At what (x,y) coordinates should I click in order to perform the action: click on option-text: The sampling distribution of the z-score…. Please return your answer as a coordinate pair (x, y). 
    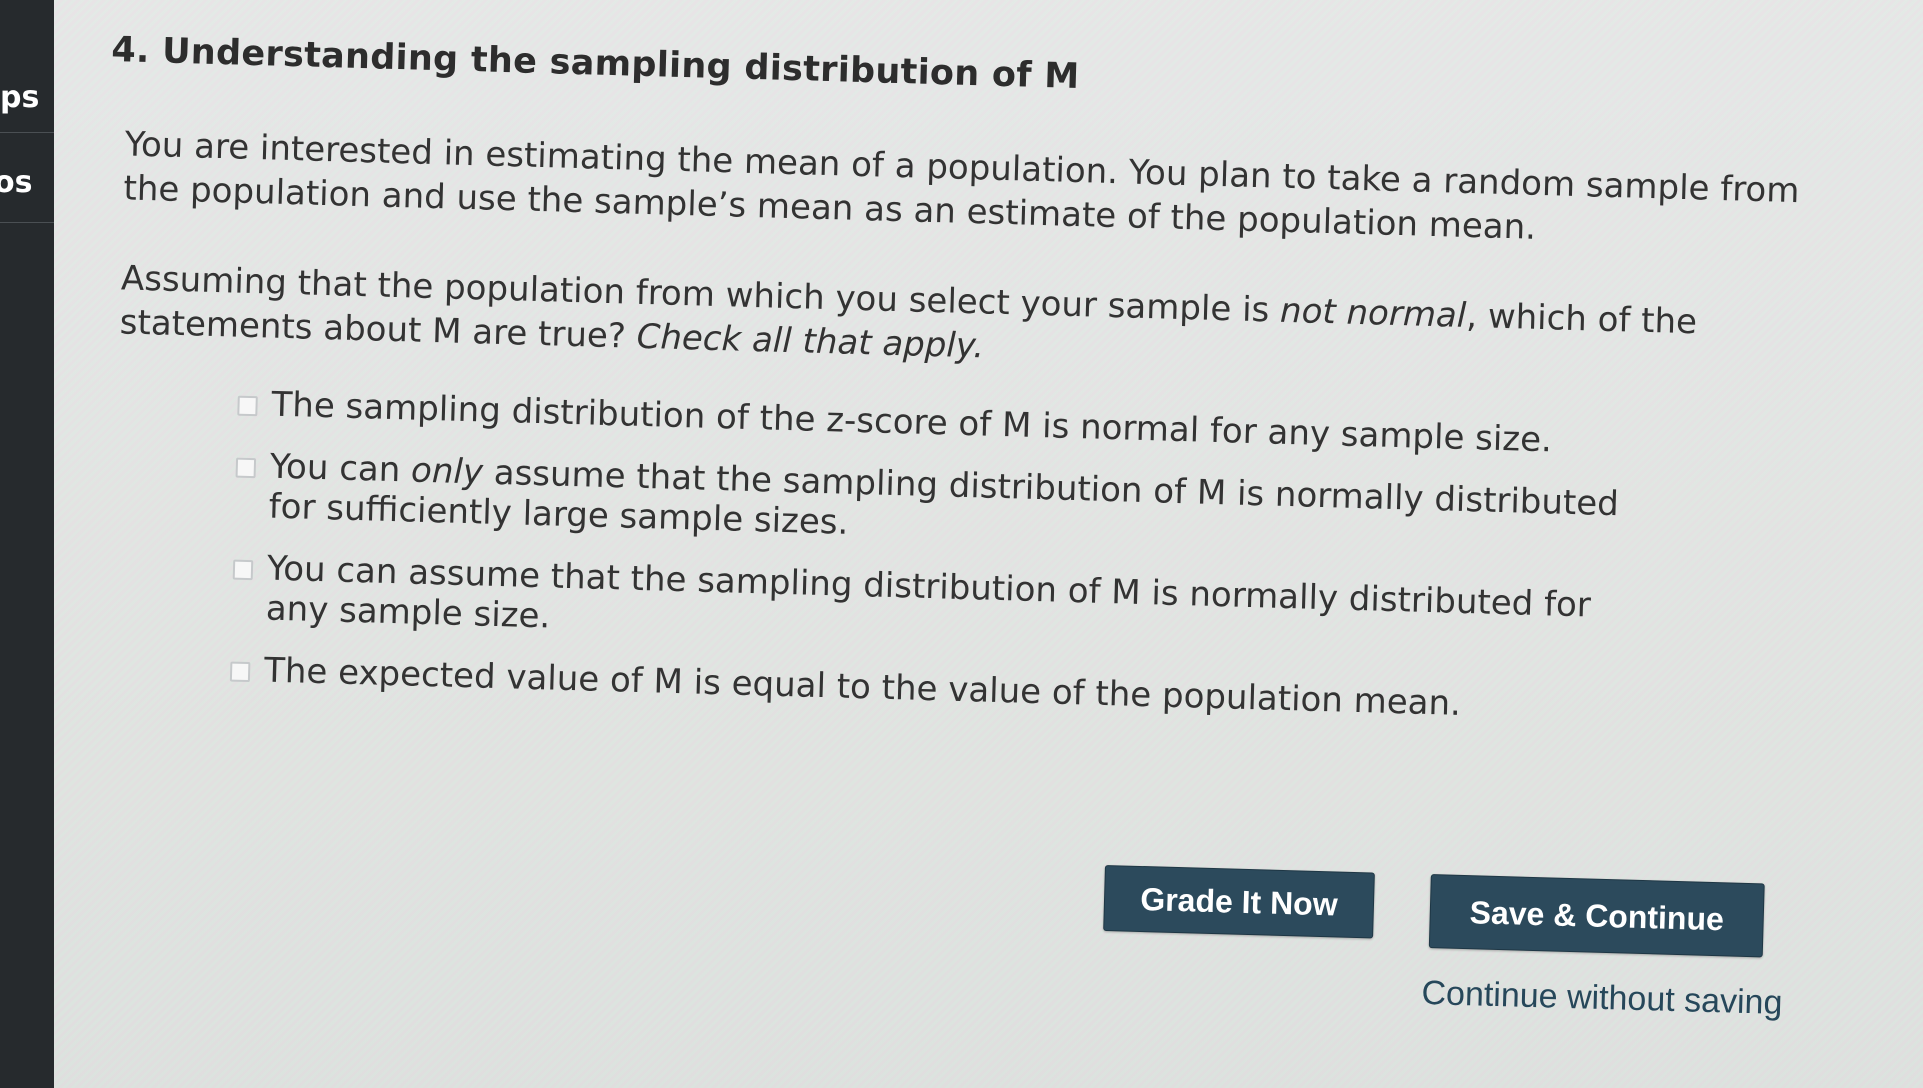
    Looking at the image, I should click on (912, 422).